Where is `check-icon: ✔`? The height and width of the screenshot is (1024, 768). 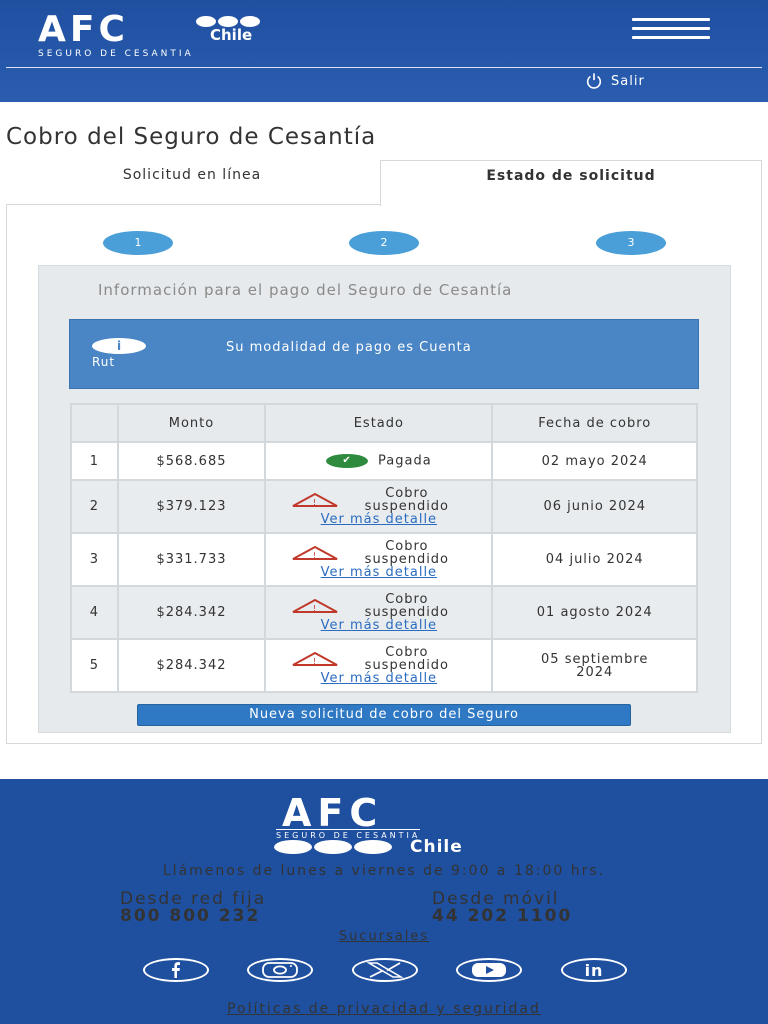
check-icon: ✔ is located at coordinates (347, 461).